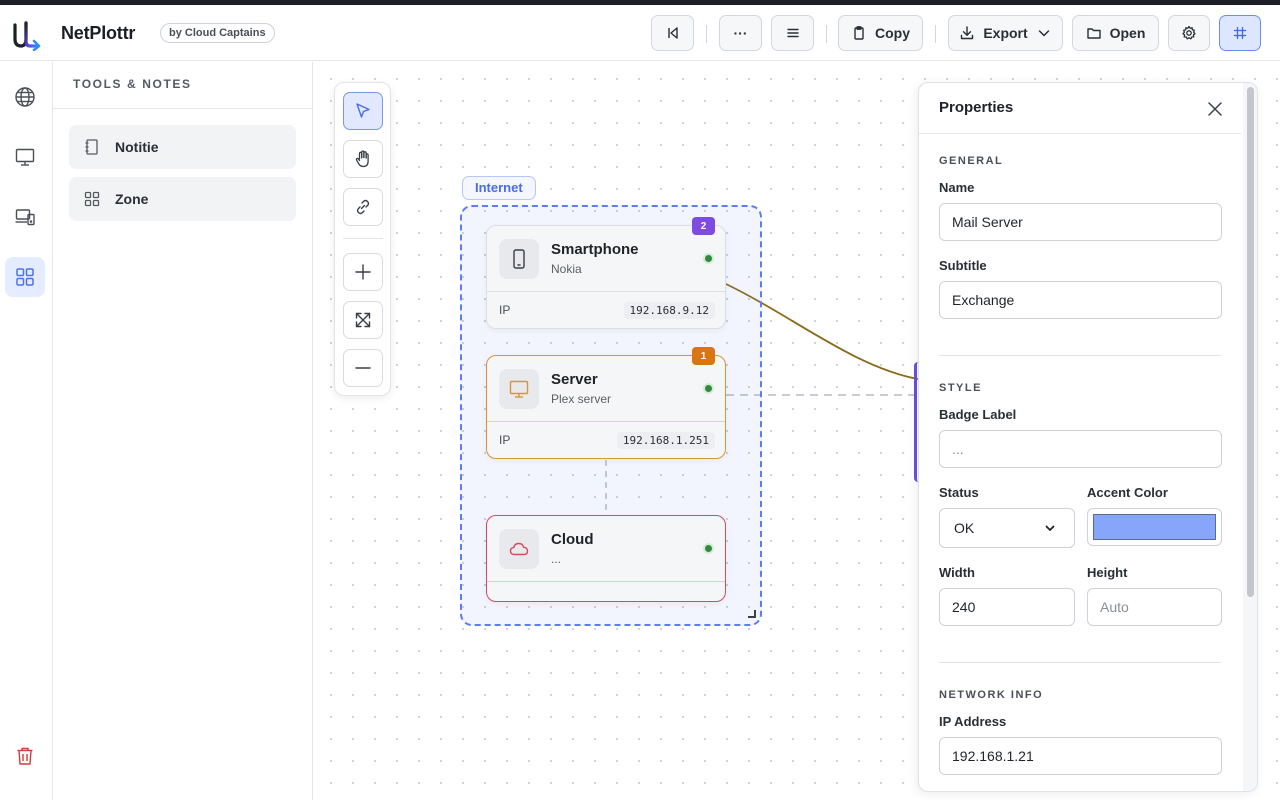  Describe the element at coordinates (27, 36) in the screenshot. I see `netplottr-logo-icon` at that location.